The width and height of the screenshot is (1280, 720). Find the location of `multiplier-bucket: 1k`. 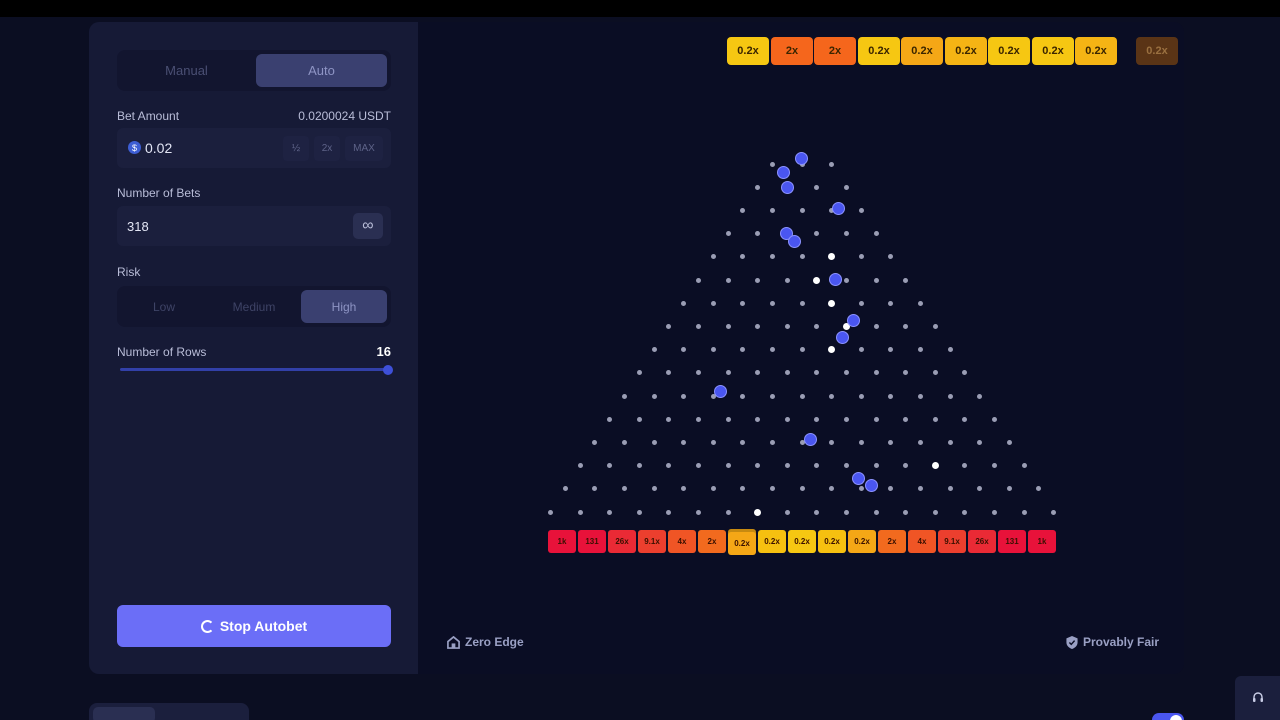

multiplier-bucket: 1k is located at coordinates (1042, 541).